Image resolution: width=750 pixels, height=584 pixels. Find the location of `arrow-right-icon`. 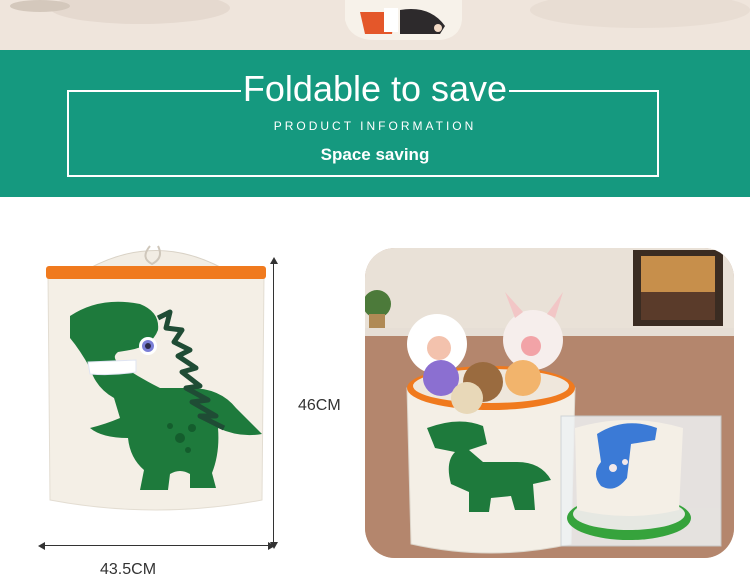

arrow-right-icon is located at coordinates (271, 546).